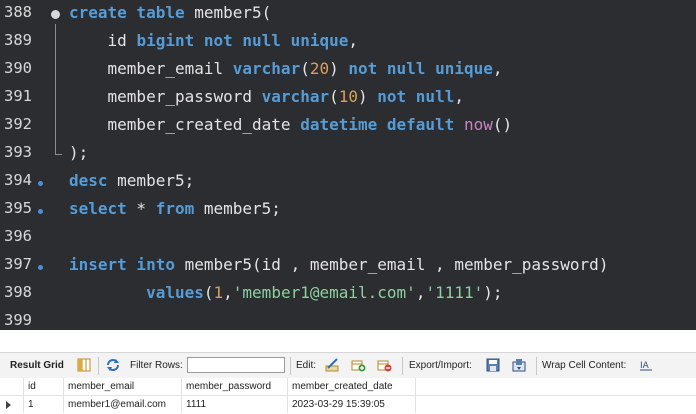  I want to click on code-line: 393);, so click(348, 154).